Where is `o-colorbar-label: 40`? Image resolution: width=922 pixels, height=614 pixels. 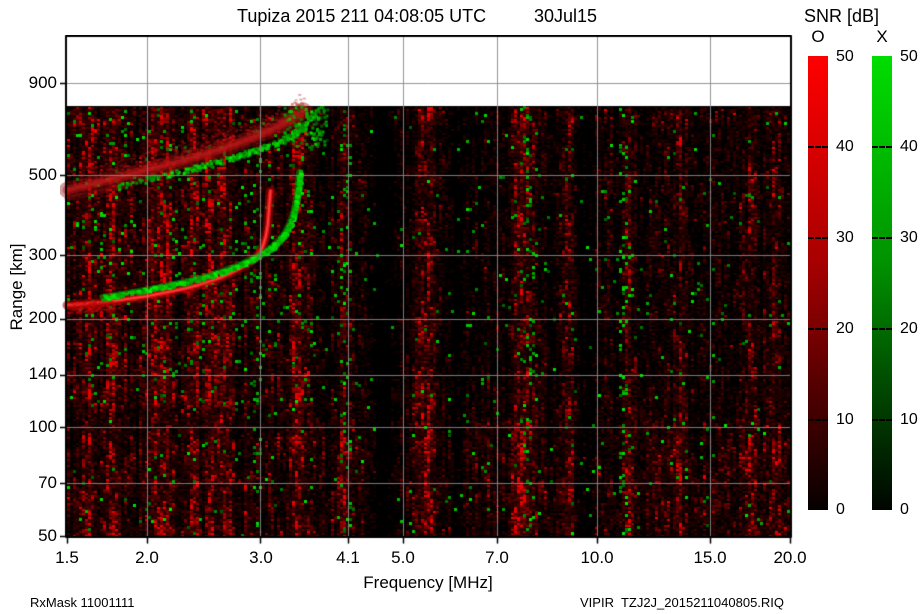
o-colorbar-label: 40 is located at coordinates (845, 146).